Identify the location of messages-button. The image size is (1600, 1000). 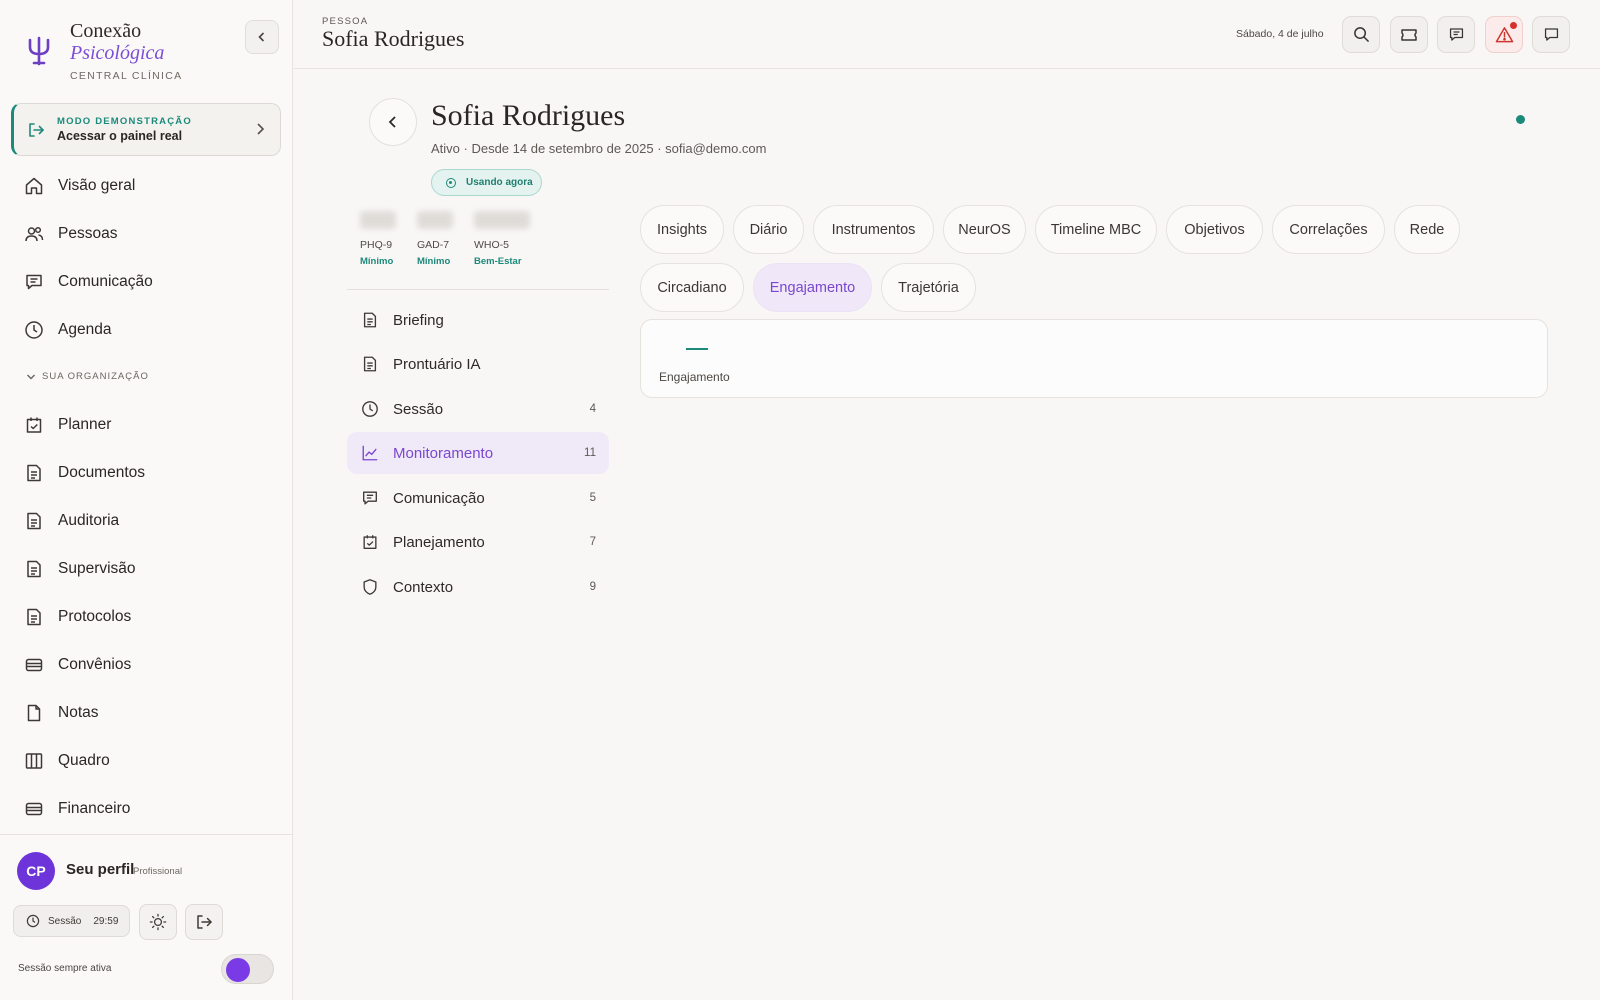
(1456, 34).